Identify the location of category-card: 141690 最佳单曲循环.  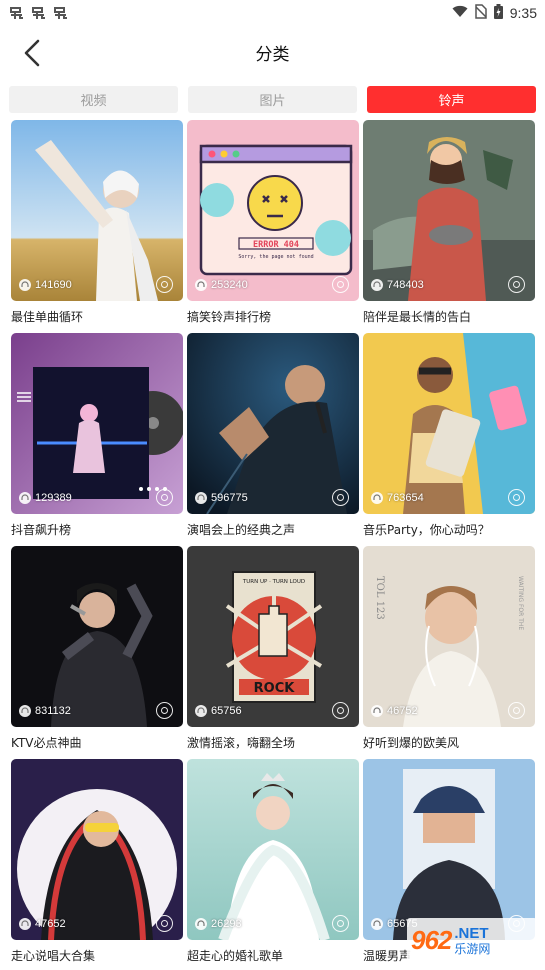
(97, 226).